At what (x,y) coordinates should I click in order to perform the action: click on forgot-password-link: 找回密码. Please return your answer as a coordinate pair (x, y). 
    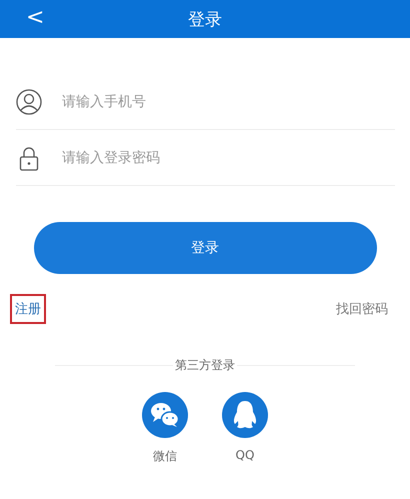
    Looking at the image, I should click on (362, 309).